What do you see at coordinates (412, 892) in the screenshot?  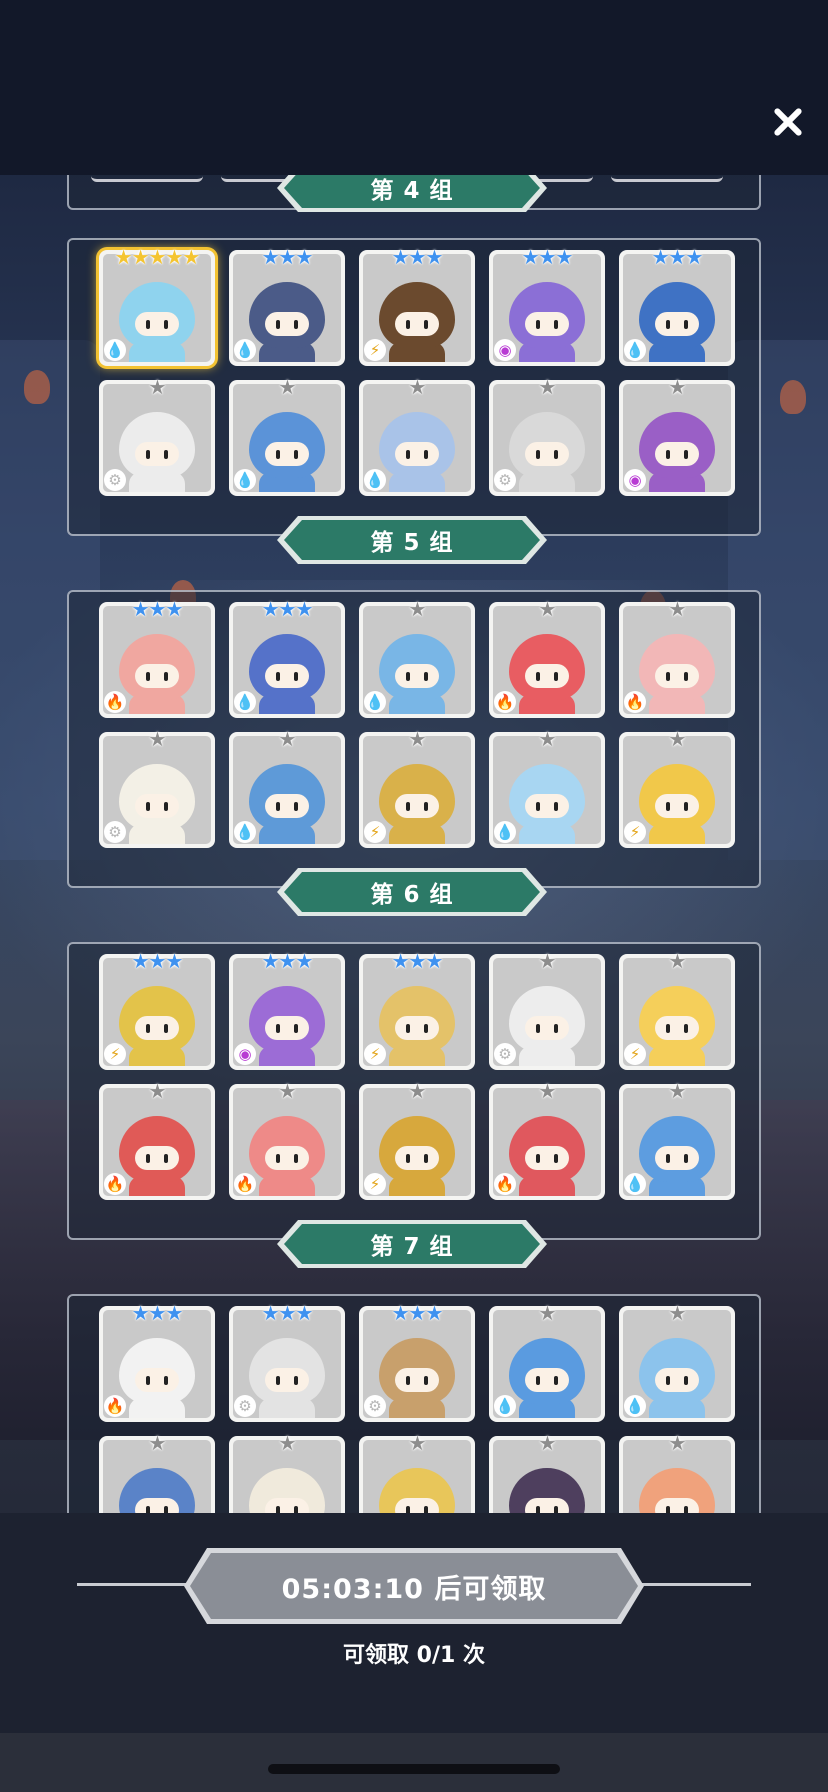 I see `group-title-banner: 第 6 组` at bounding box center [412, 892].